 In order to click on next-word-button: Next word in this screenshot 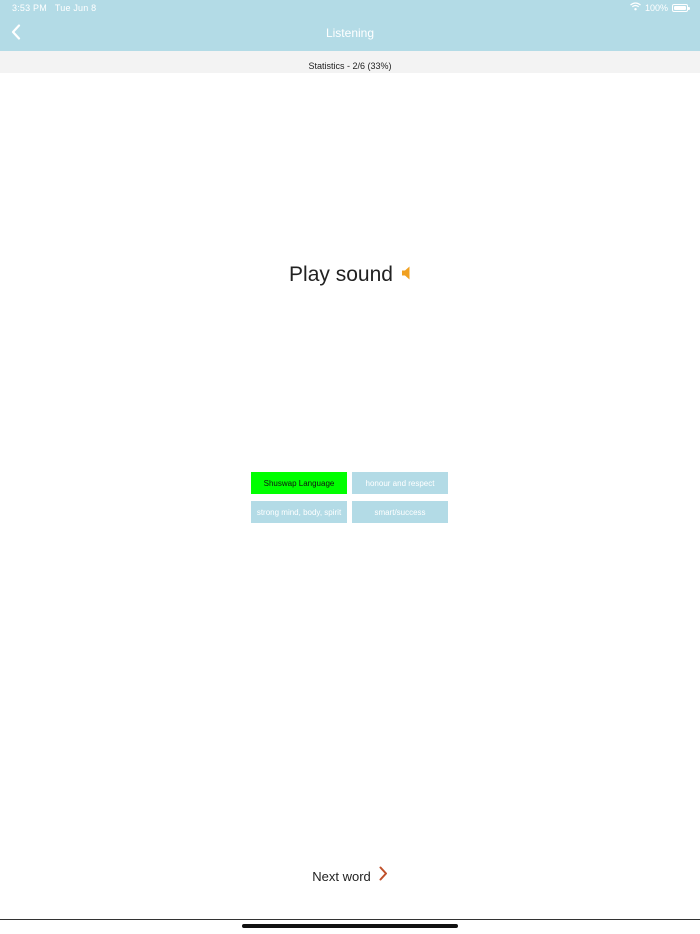, I will do `click(350, 876)`.